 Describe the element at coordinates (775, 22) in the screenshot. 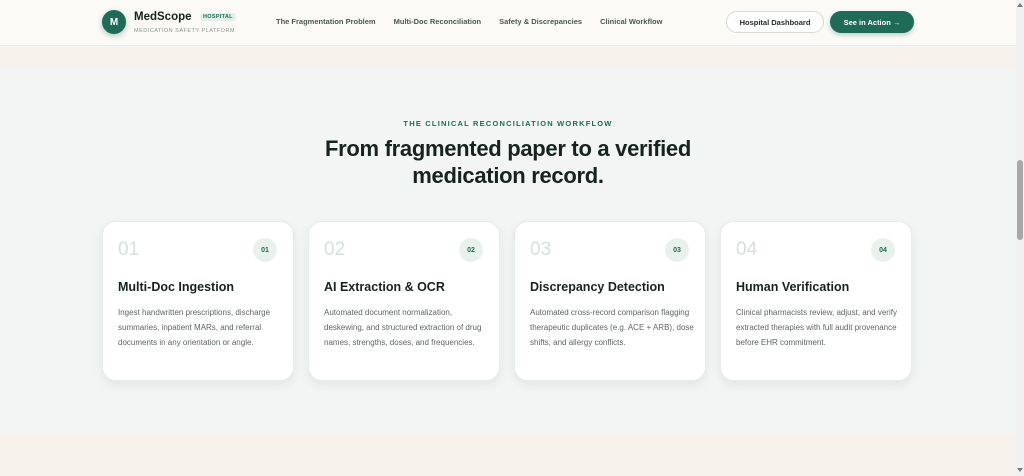

I see `hospital-dashboard-button: Hospital Dashboard` at that location.